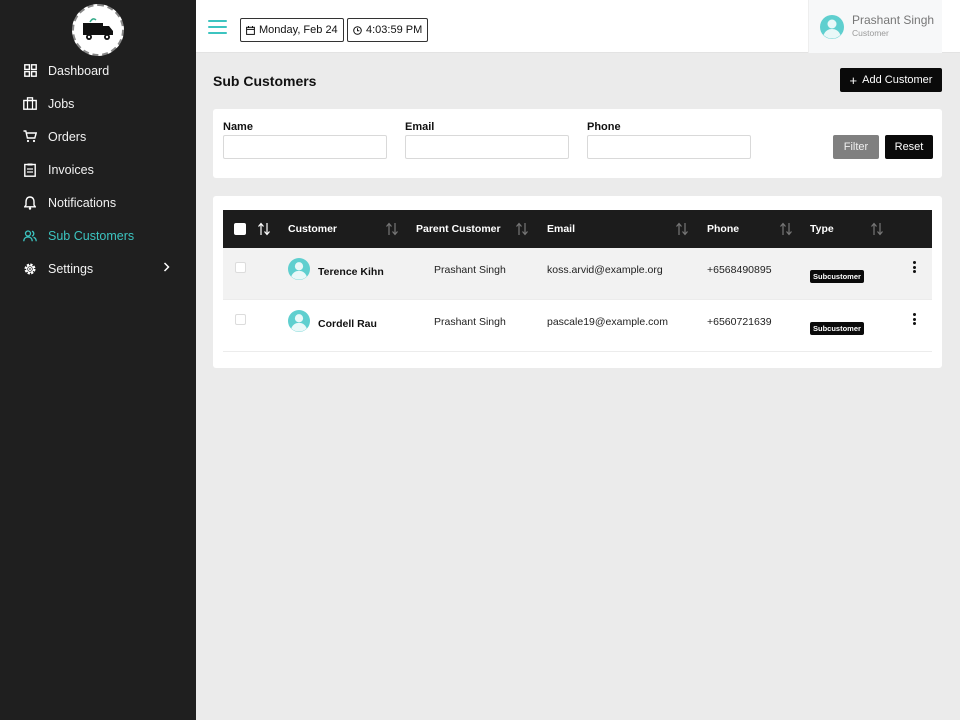 This screenshot has height=720, width=960. I want to click on customer-name: Terence Kihn, so click(351, 272).